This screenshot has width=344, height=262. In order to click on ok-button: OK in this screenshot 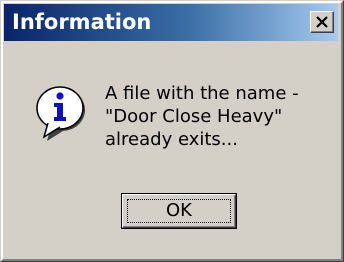, I will do `click(179, 211)`.